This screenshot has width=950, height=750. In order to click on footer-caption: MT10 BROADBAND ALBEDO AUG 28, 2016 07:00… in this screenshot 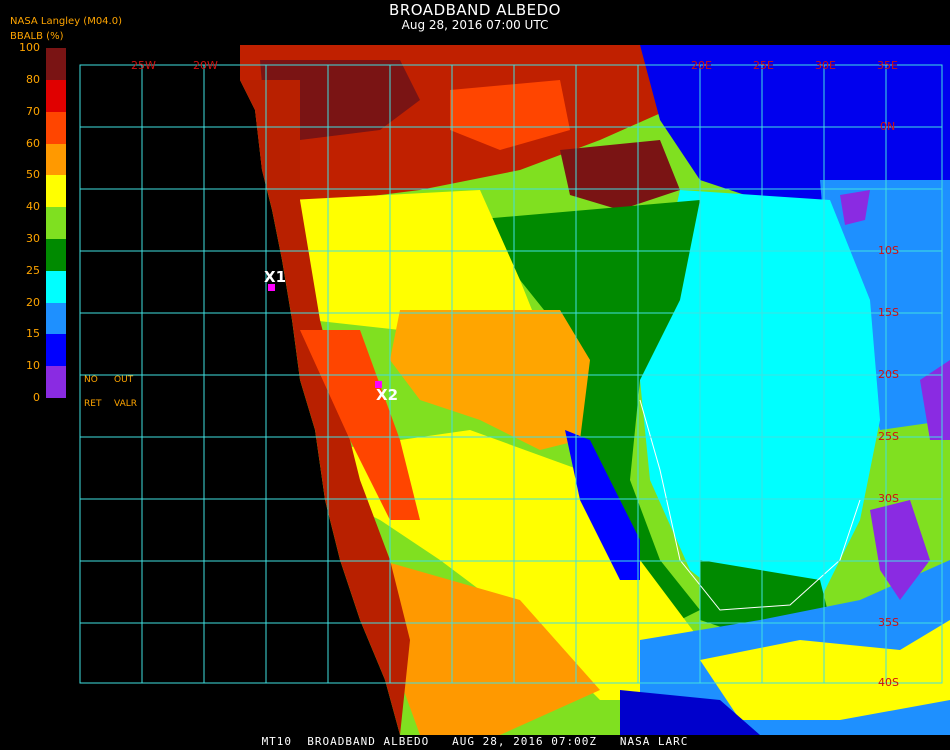, I will do `click(475, 741)`.